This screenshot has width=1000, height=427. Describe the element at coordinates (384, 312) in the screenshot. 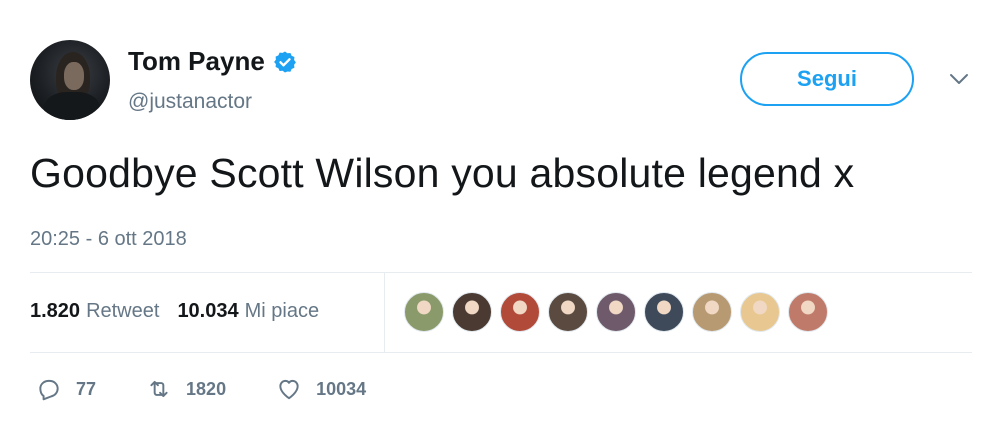

I see `divider-vertical` at that location.